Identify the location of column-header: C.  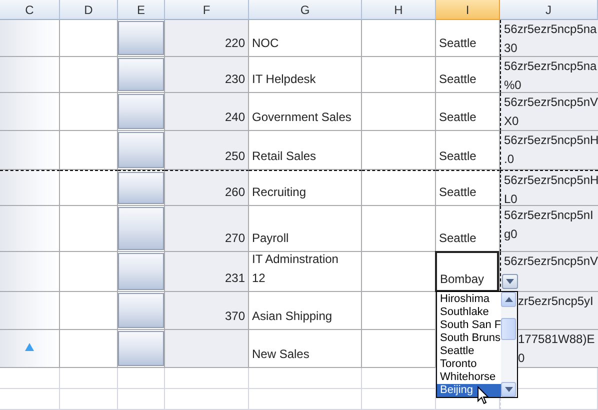
(30, 10).